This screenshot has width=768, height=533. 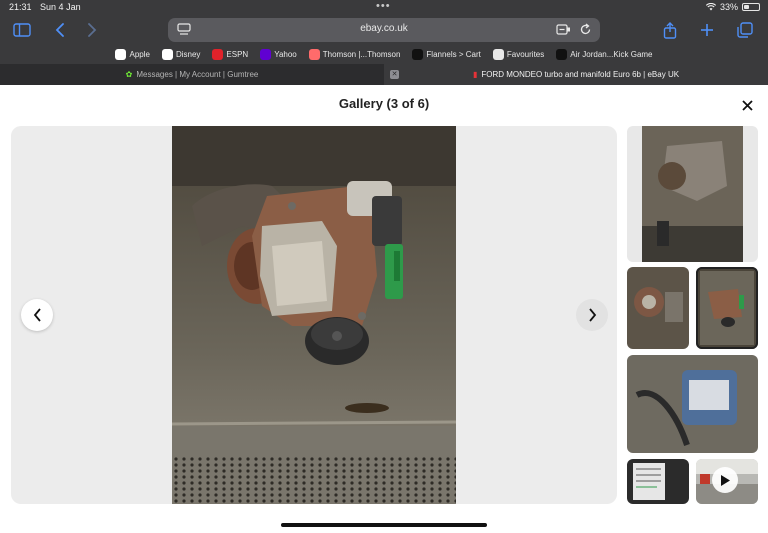 I want to click on back-icon, so click(x=60, y=30).